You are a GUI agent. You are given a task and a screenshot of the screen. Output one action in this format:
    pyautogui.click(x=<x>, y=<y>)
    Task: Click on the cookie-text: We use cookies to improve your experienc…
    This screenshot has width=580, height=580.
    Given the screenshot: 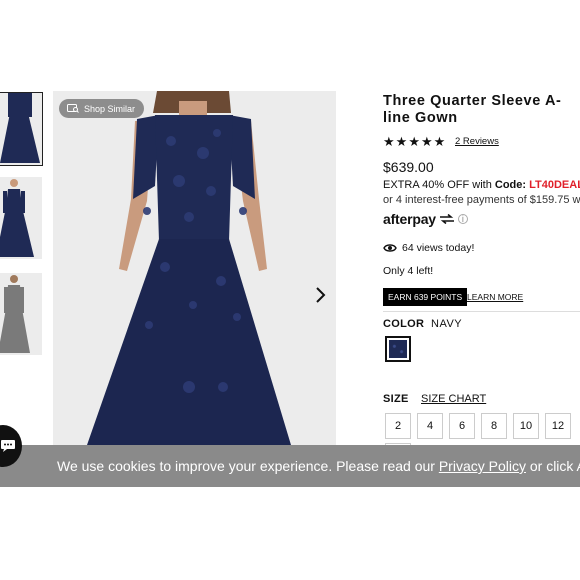 What is the action you would take?
    pyautogui.click(x=318, y=466)
    